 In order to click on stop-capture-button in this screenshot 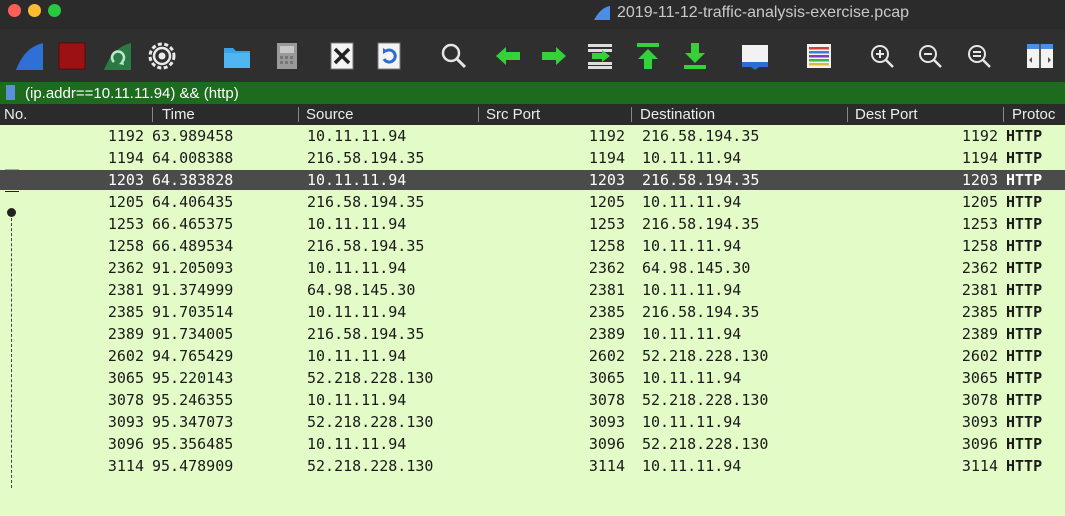, I will do `click(72, 56)`.